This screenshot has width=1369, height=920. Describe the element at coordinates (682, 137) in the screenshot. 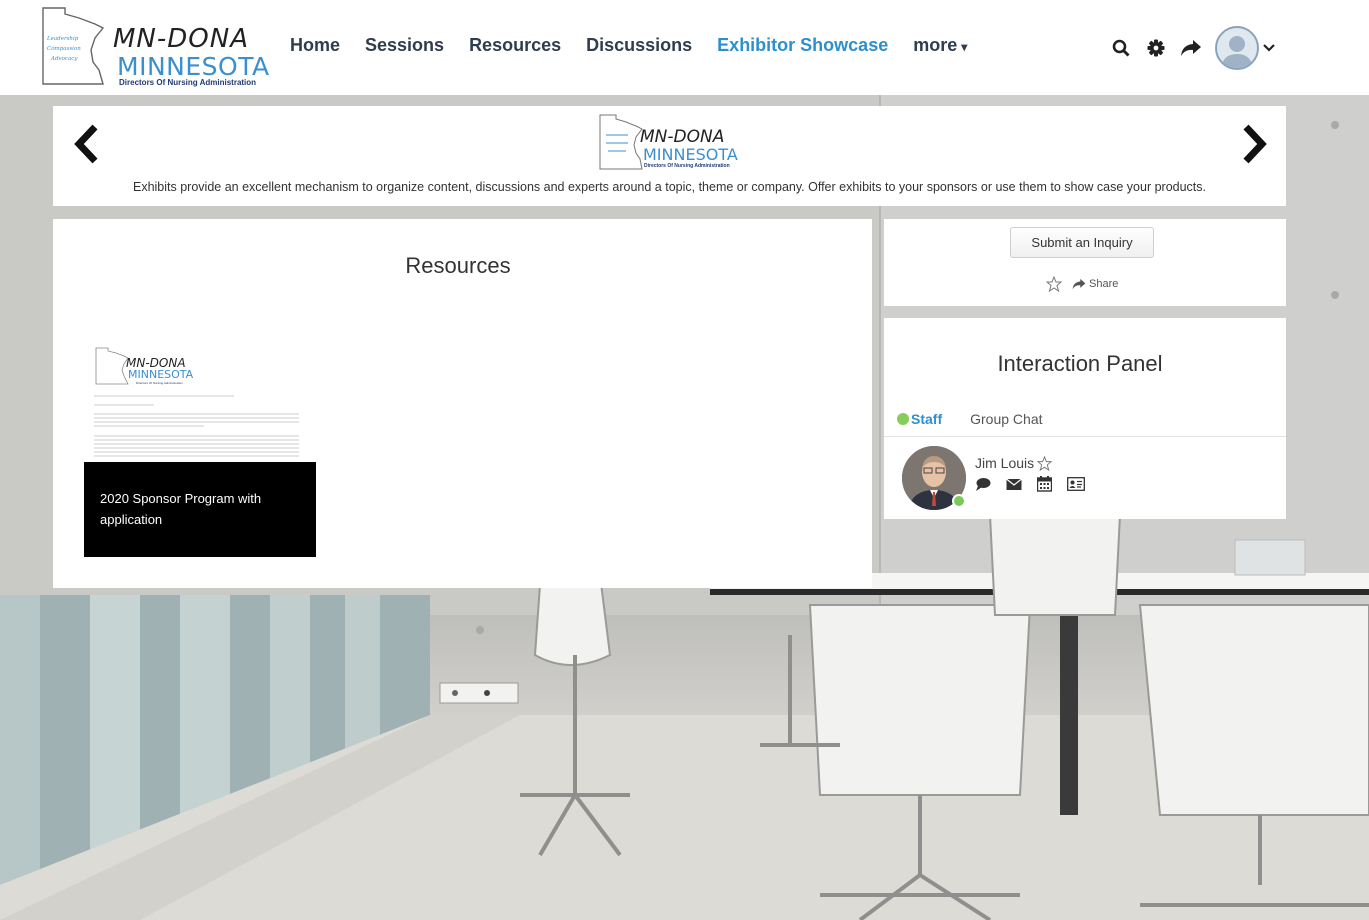

I see `banner-logo-title: MN-DONA` at that location.